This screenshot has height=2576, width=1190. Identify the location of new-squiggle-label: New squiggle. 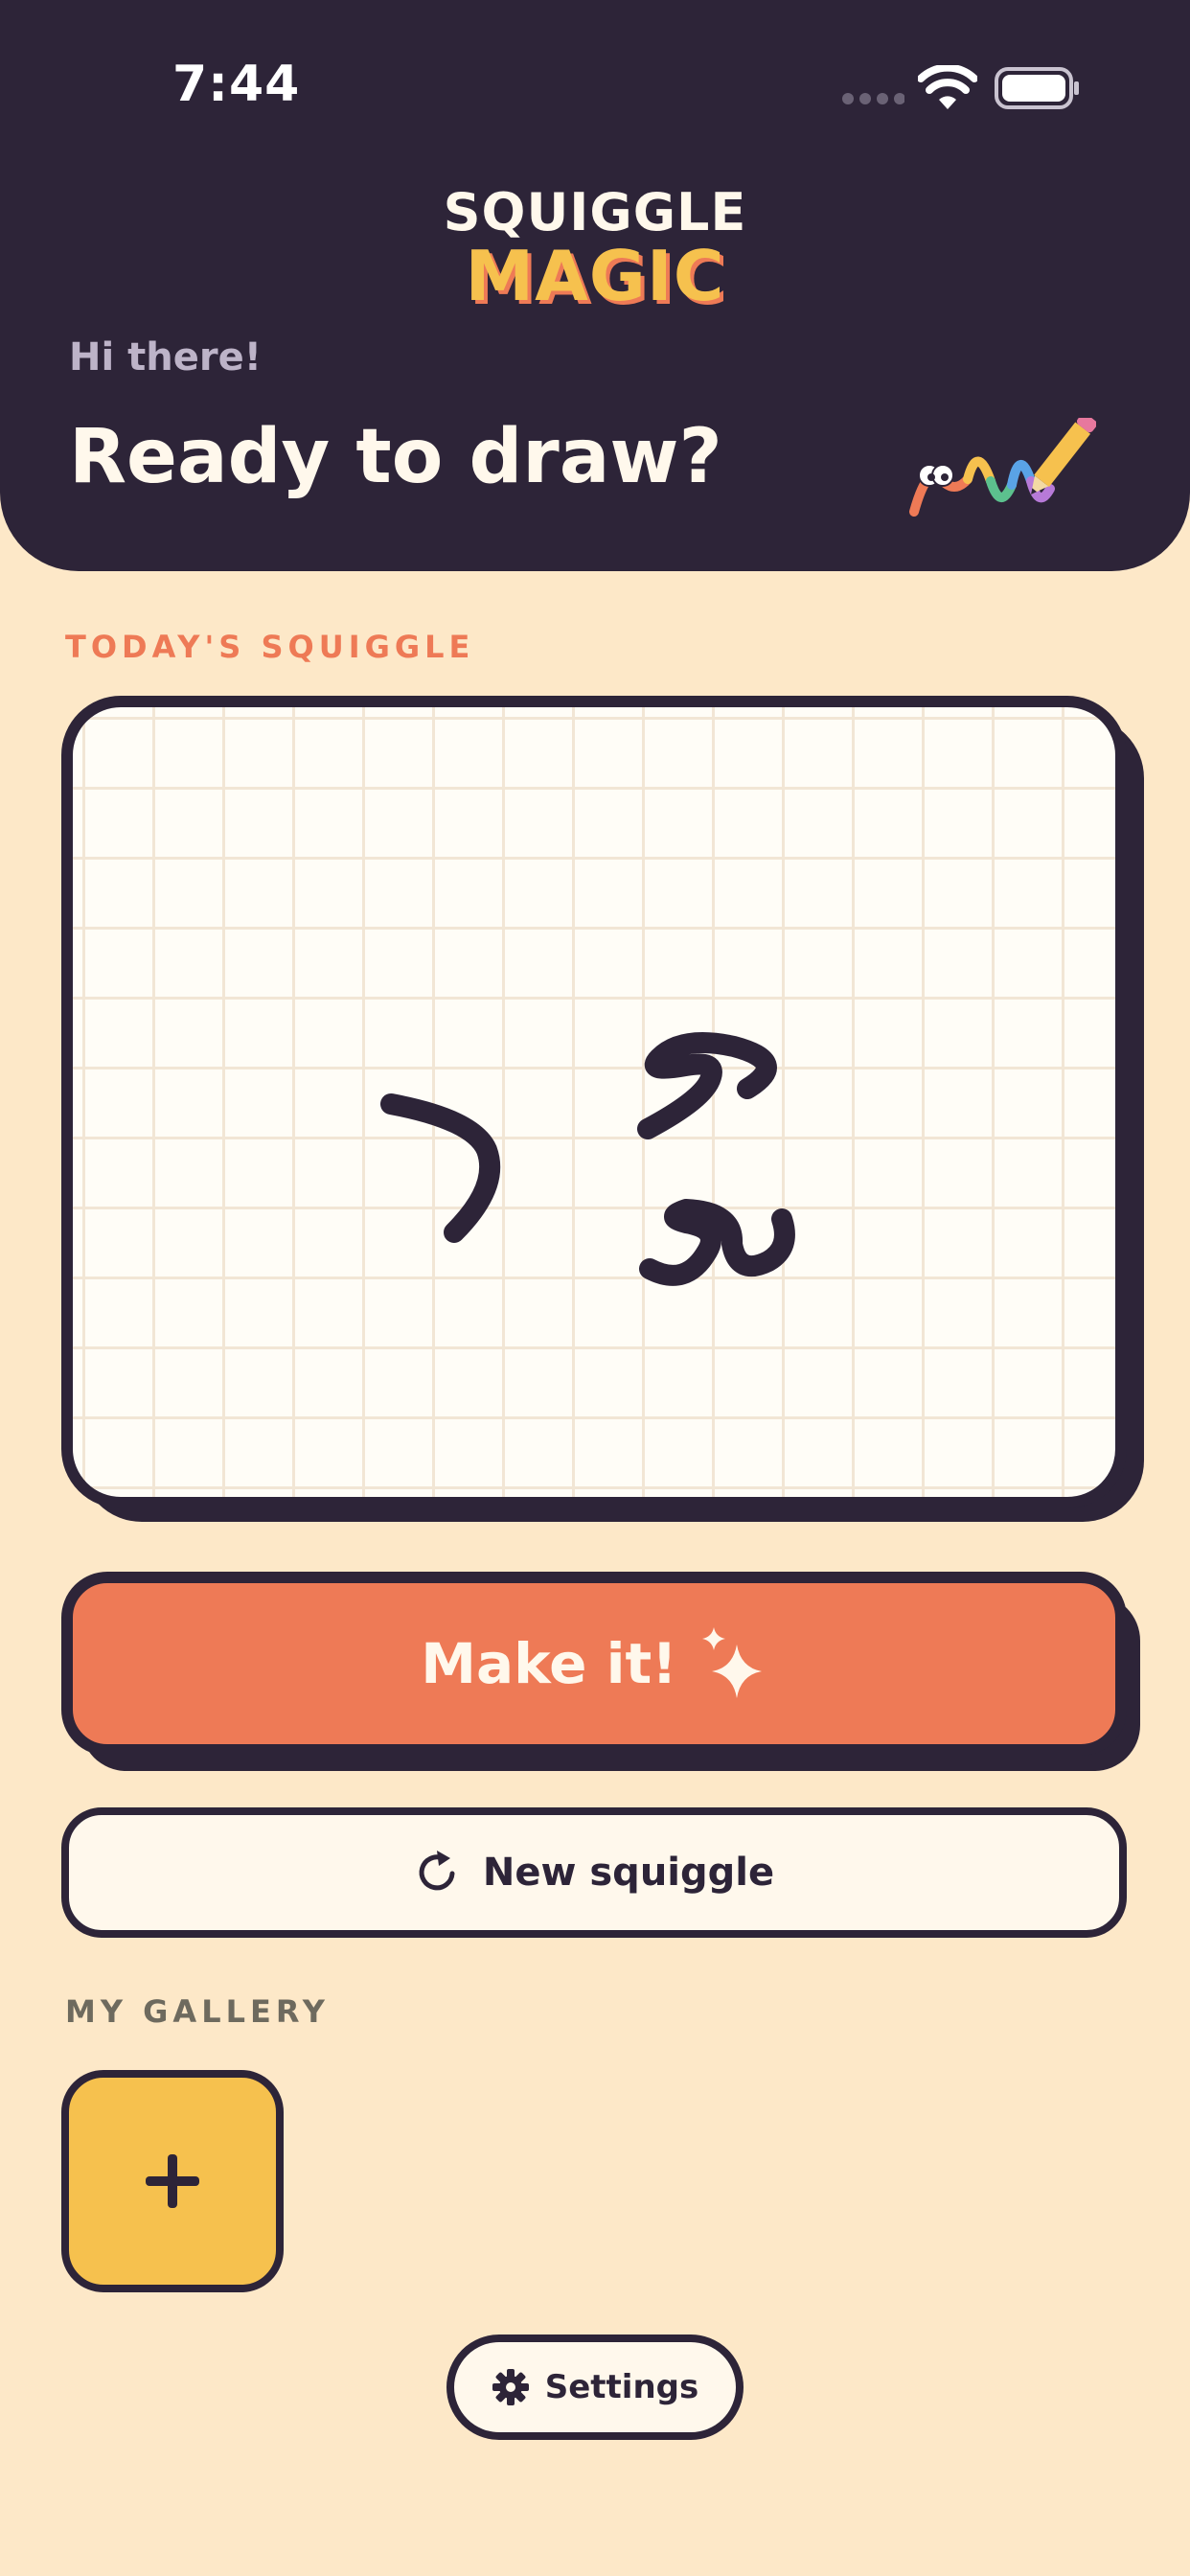
(629, 1873).